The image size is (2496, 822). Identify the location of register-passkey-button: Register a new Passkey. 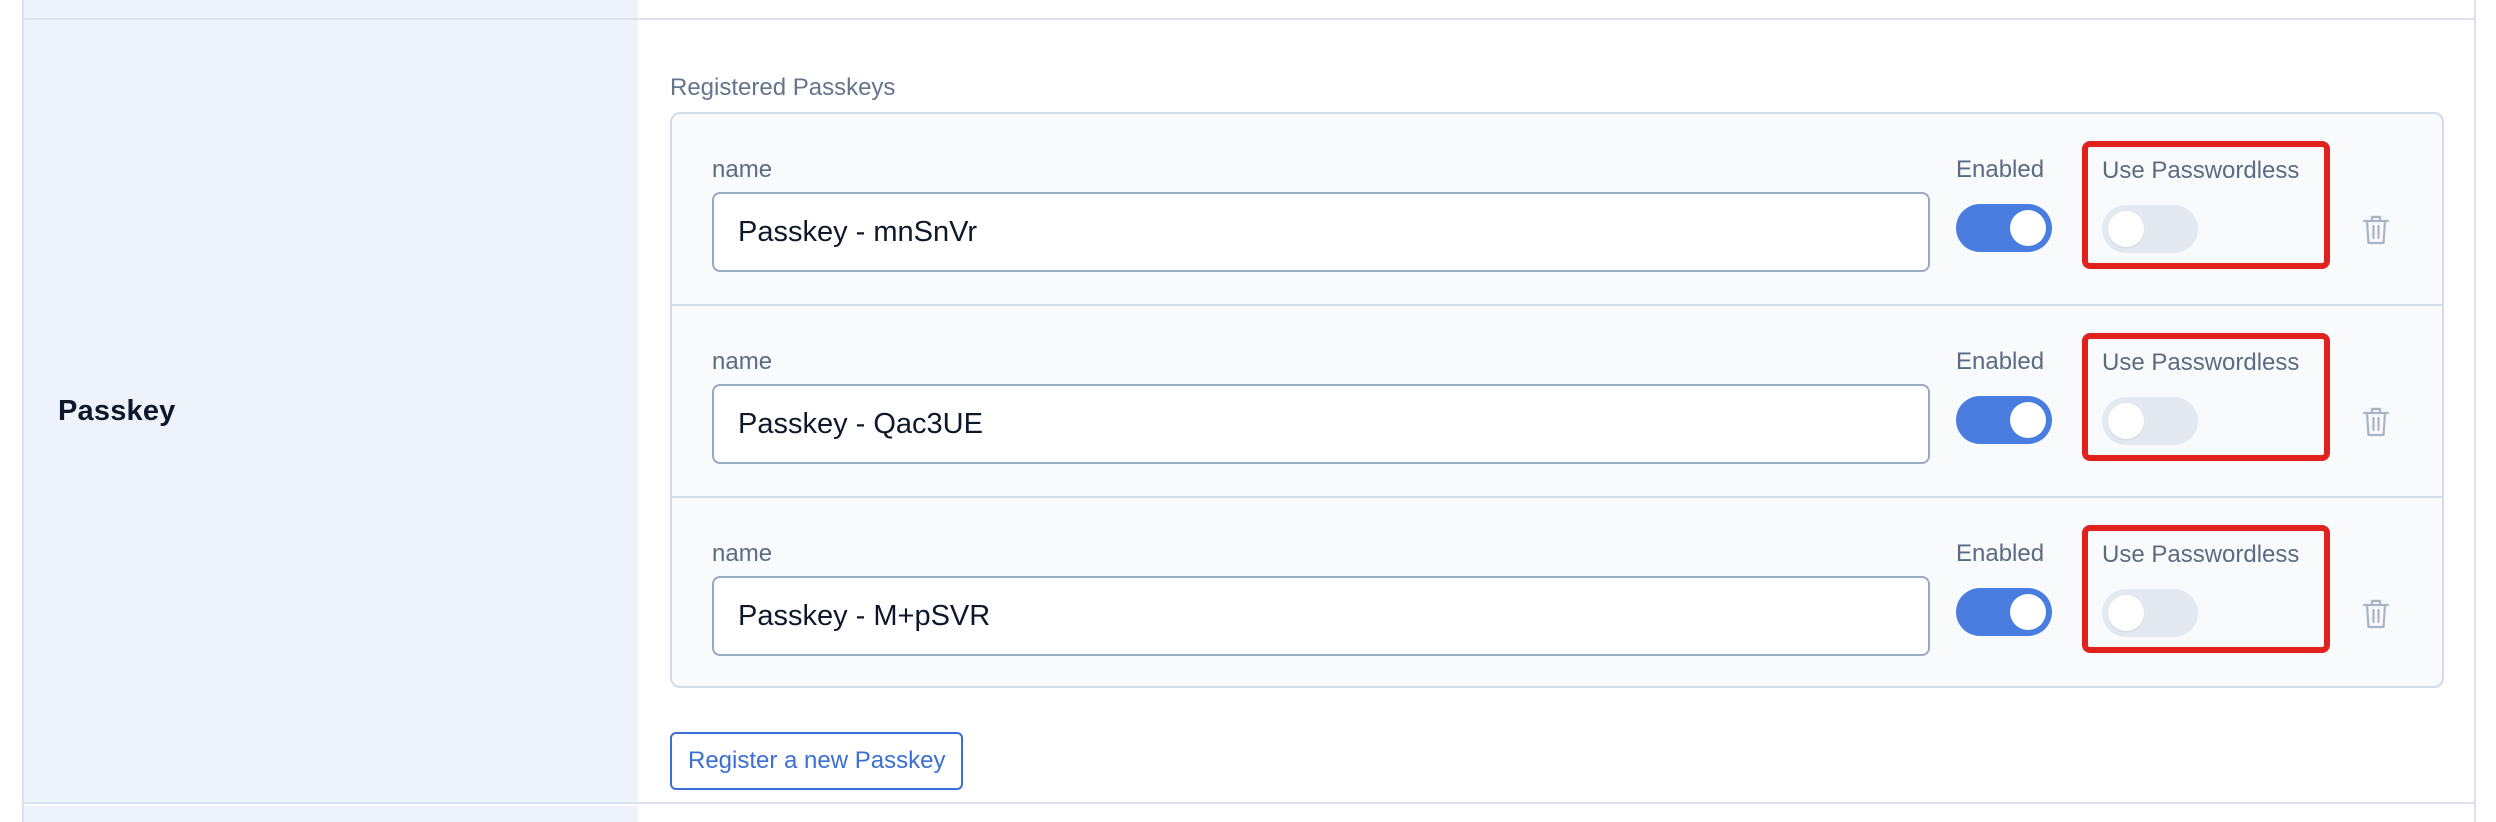
(817, 761).